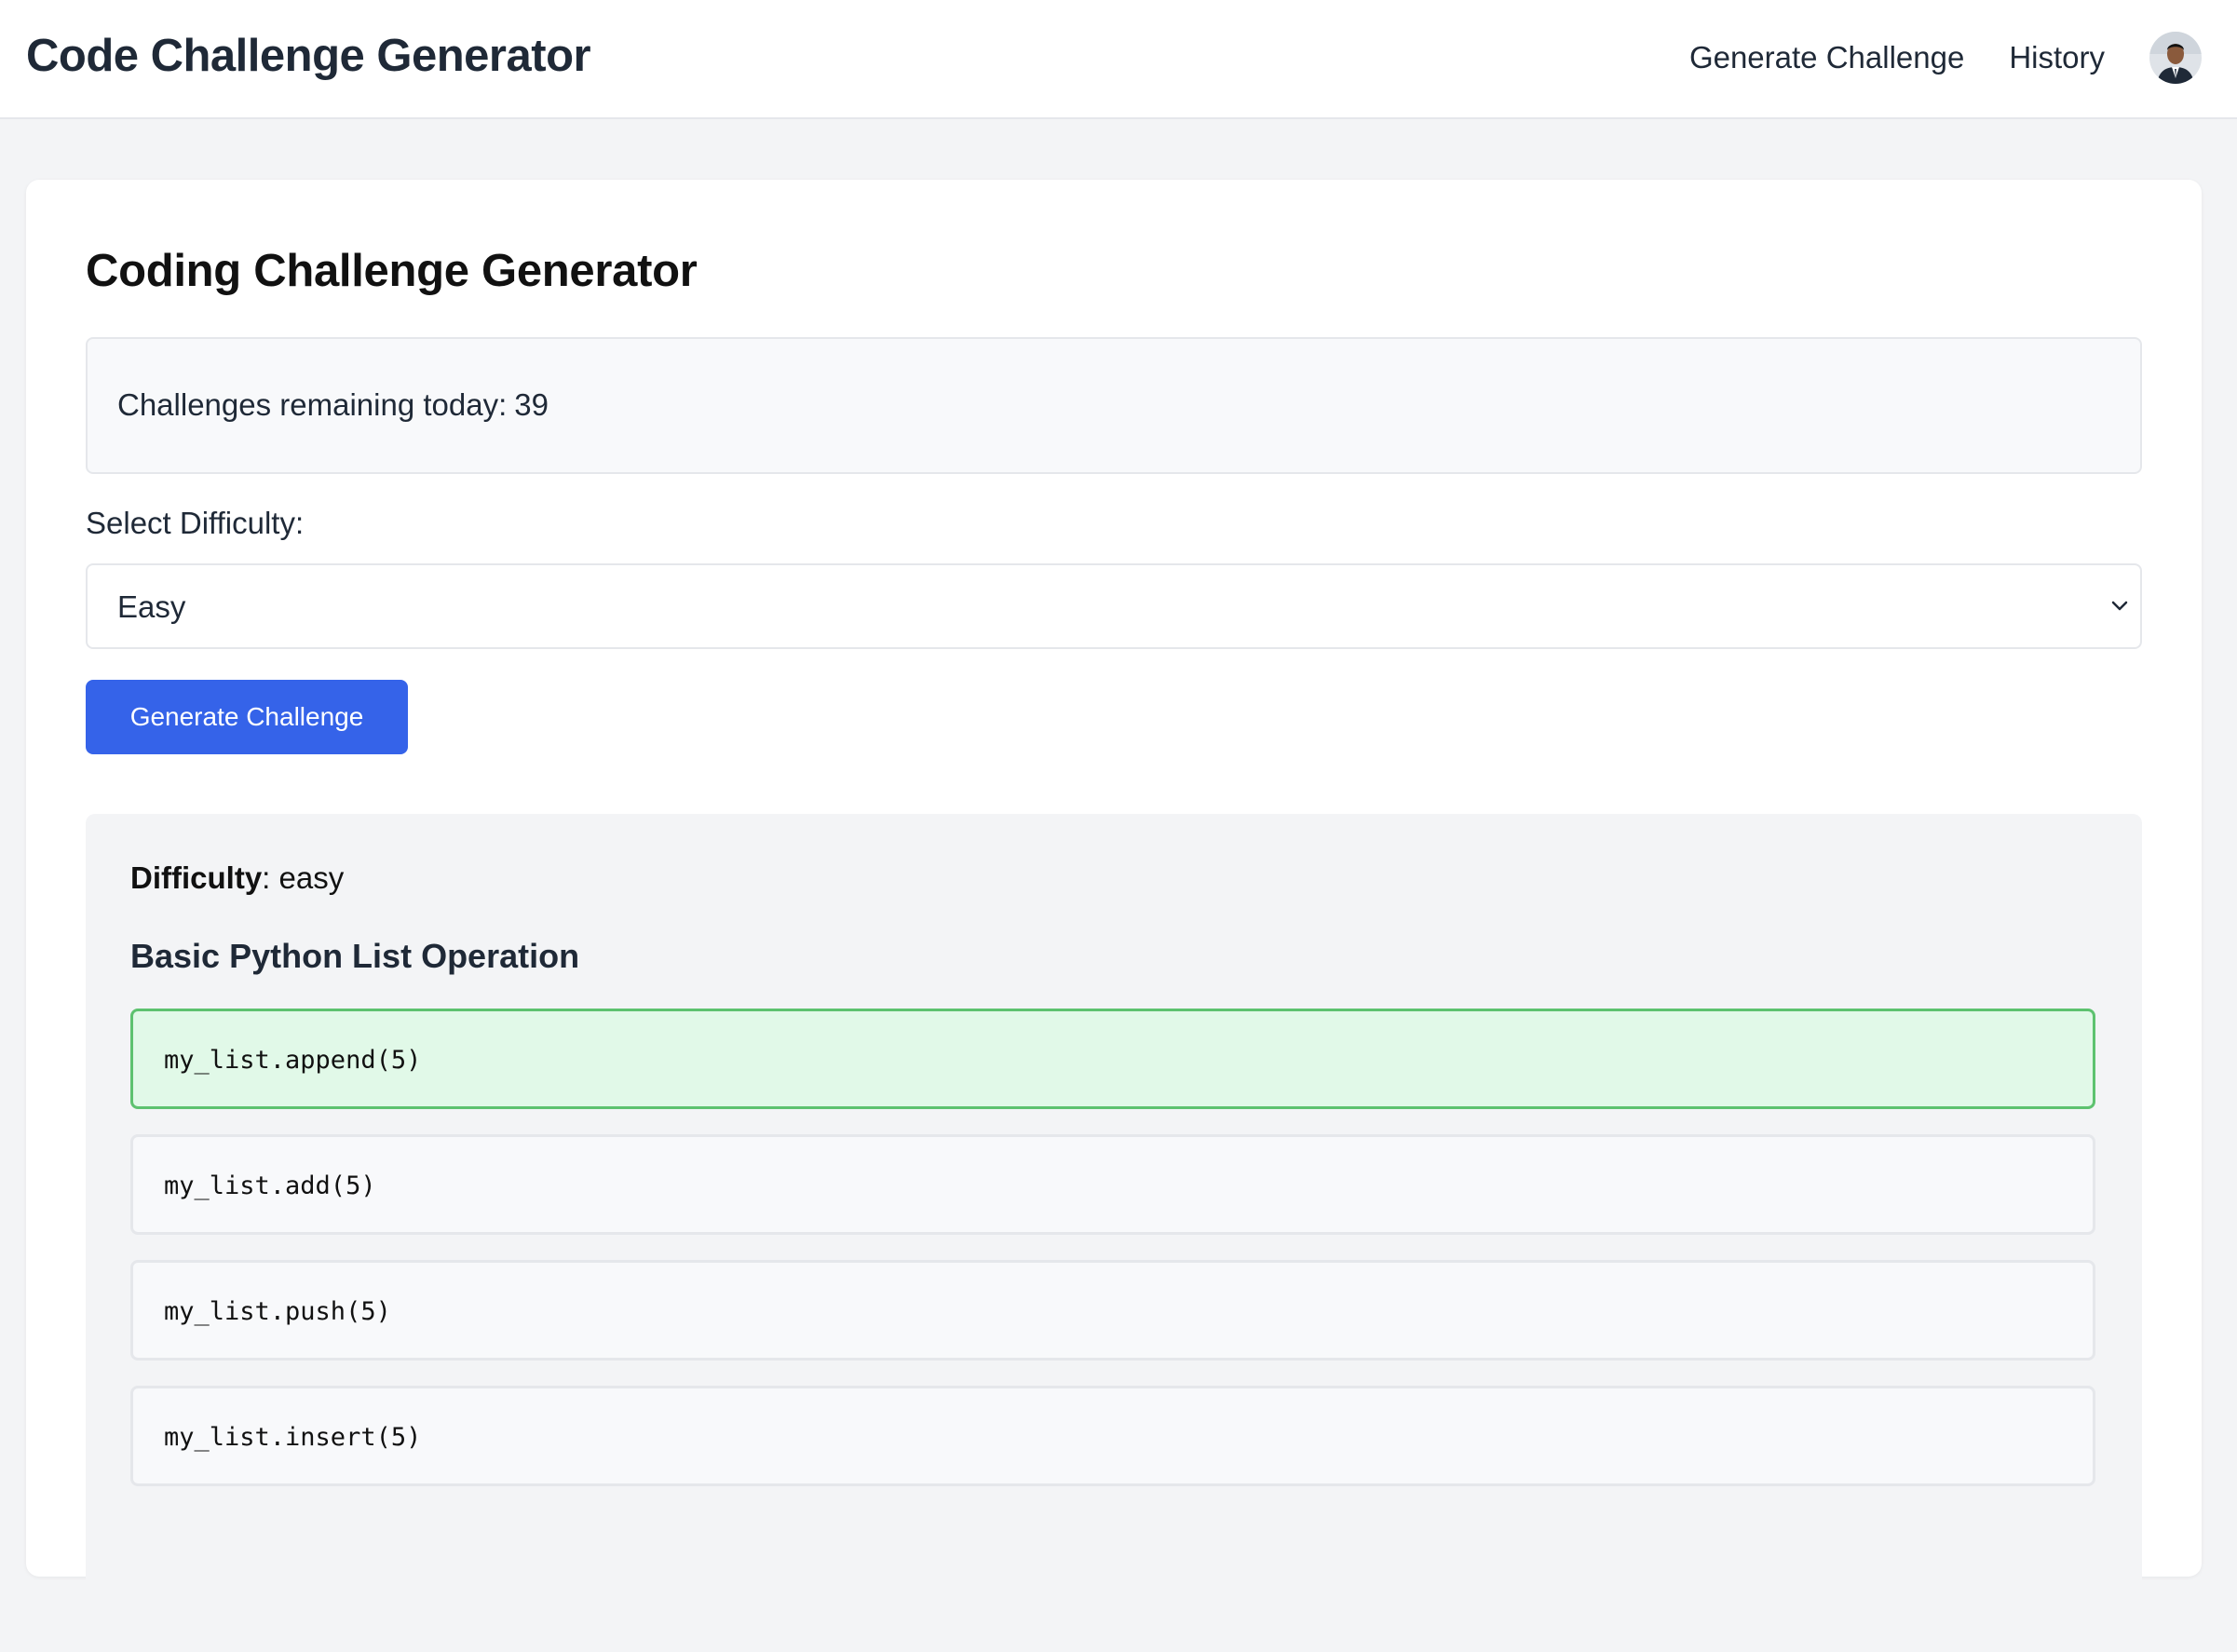 This screenshot has width=2237, height=1652. I want to click on generate-challenge-button: Generate Challenge, so click(247, 717).